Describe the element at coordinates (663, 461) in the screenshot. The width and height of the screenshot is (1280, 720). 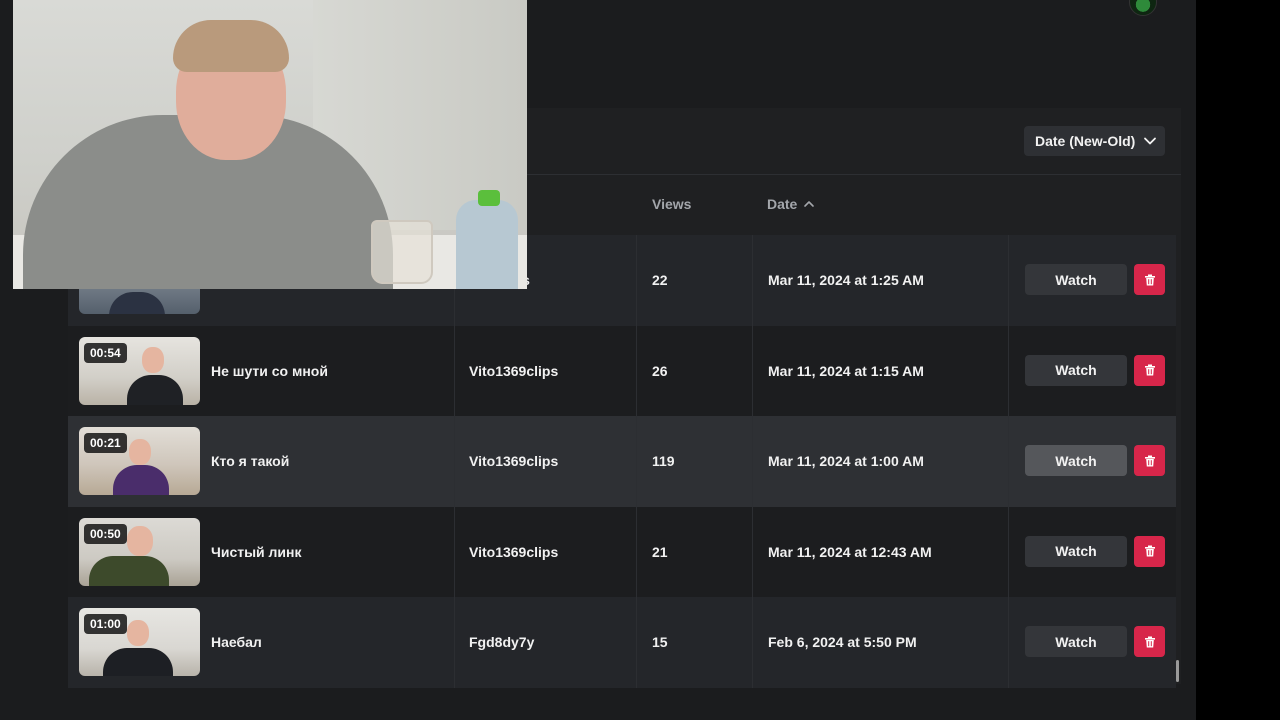
I see `clip-views: 119` at that location.